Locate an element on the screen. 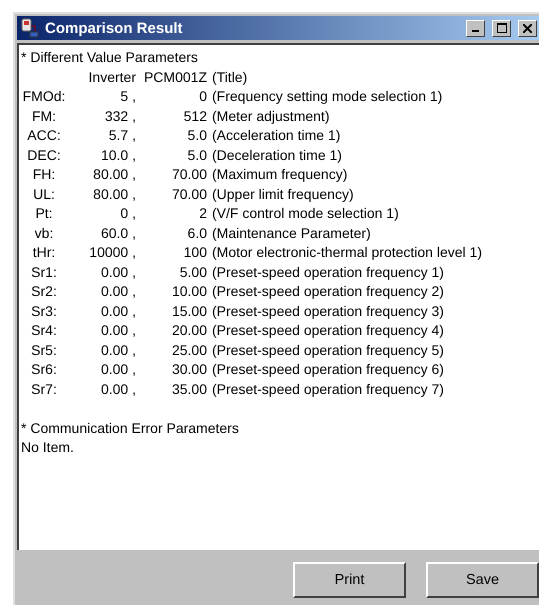  parameter-name: Sr4: is located at coordinates (44, 330).